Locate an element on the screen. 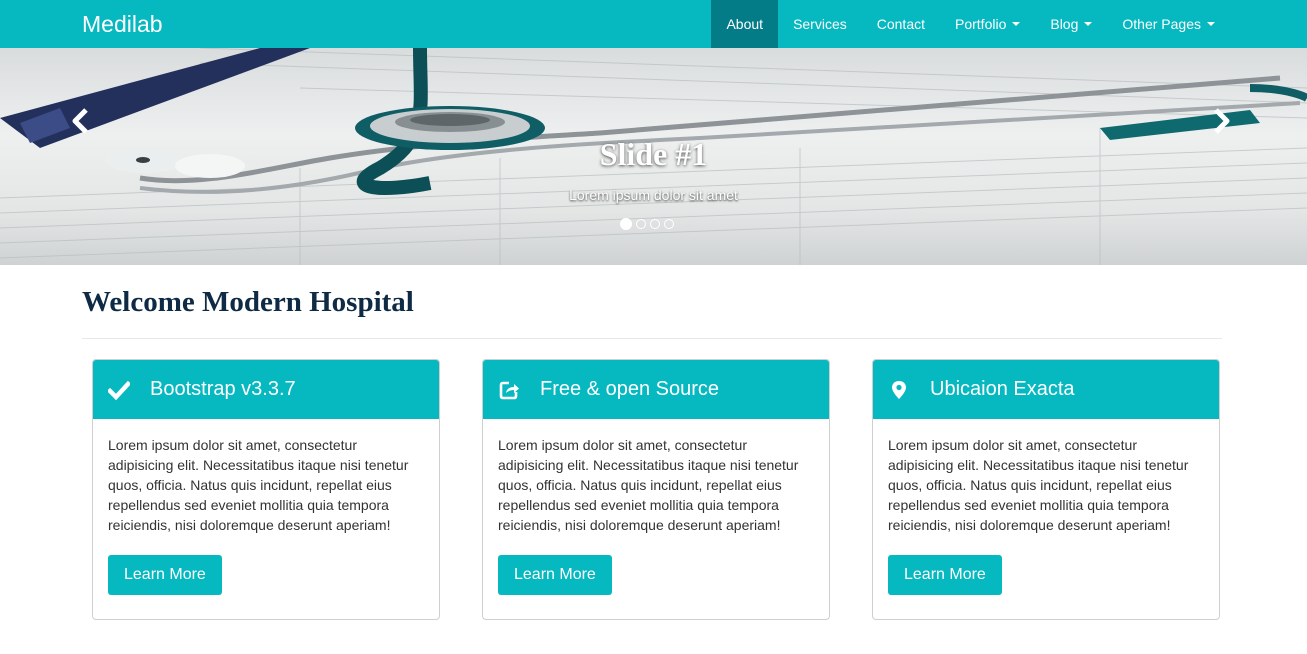  carousel-prev-button is located at coordinates (81, 121).